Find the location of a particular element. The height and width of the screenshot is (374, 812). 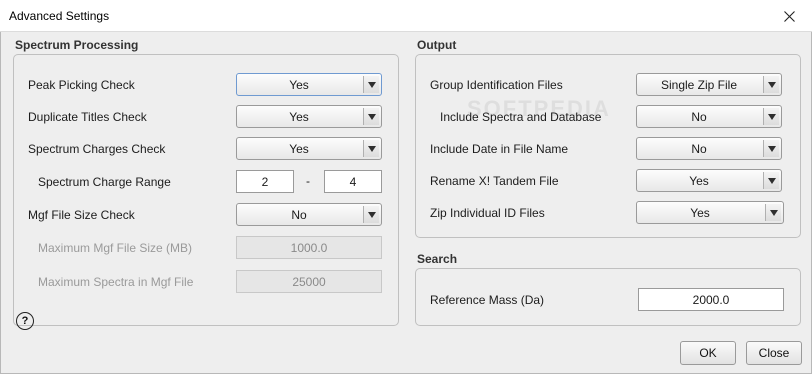

charge-range-min-input: 2 is located at coordinates (265, 181).